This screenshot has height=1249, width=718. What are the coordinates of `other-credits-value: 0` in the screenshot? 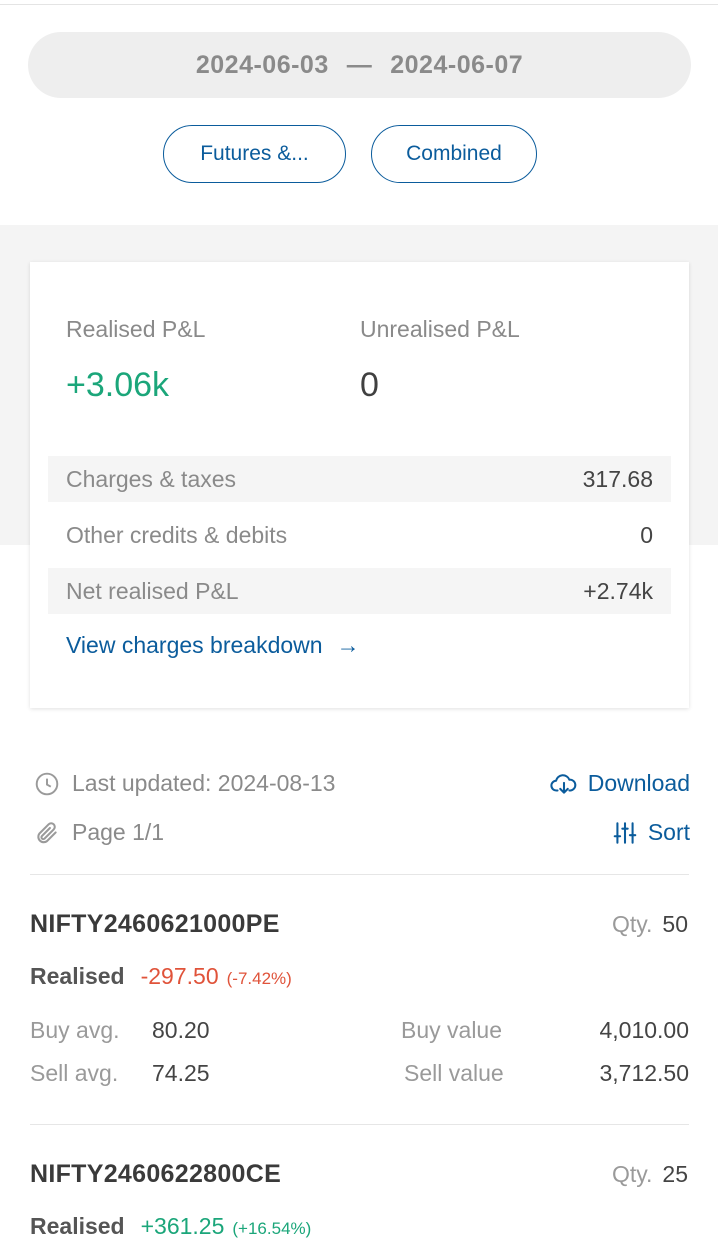 It's located at (646, 534).